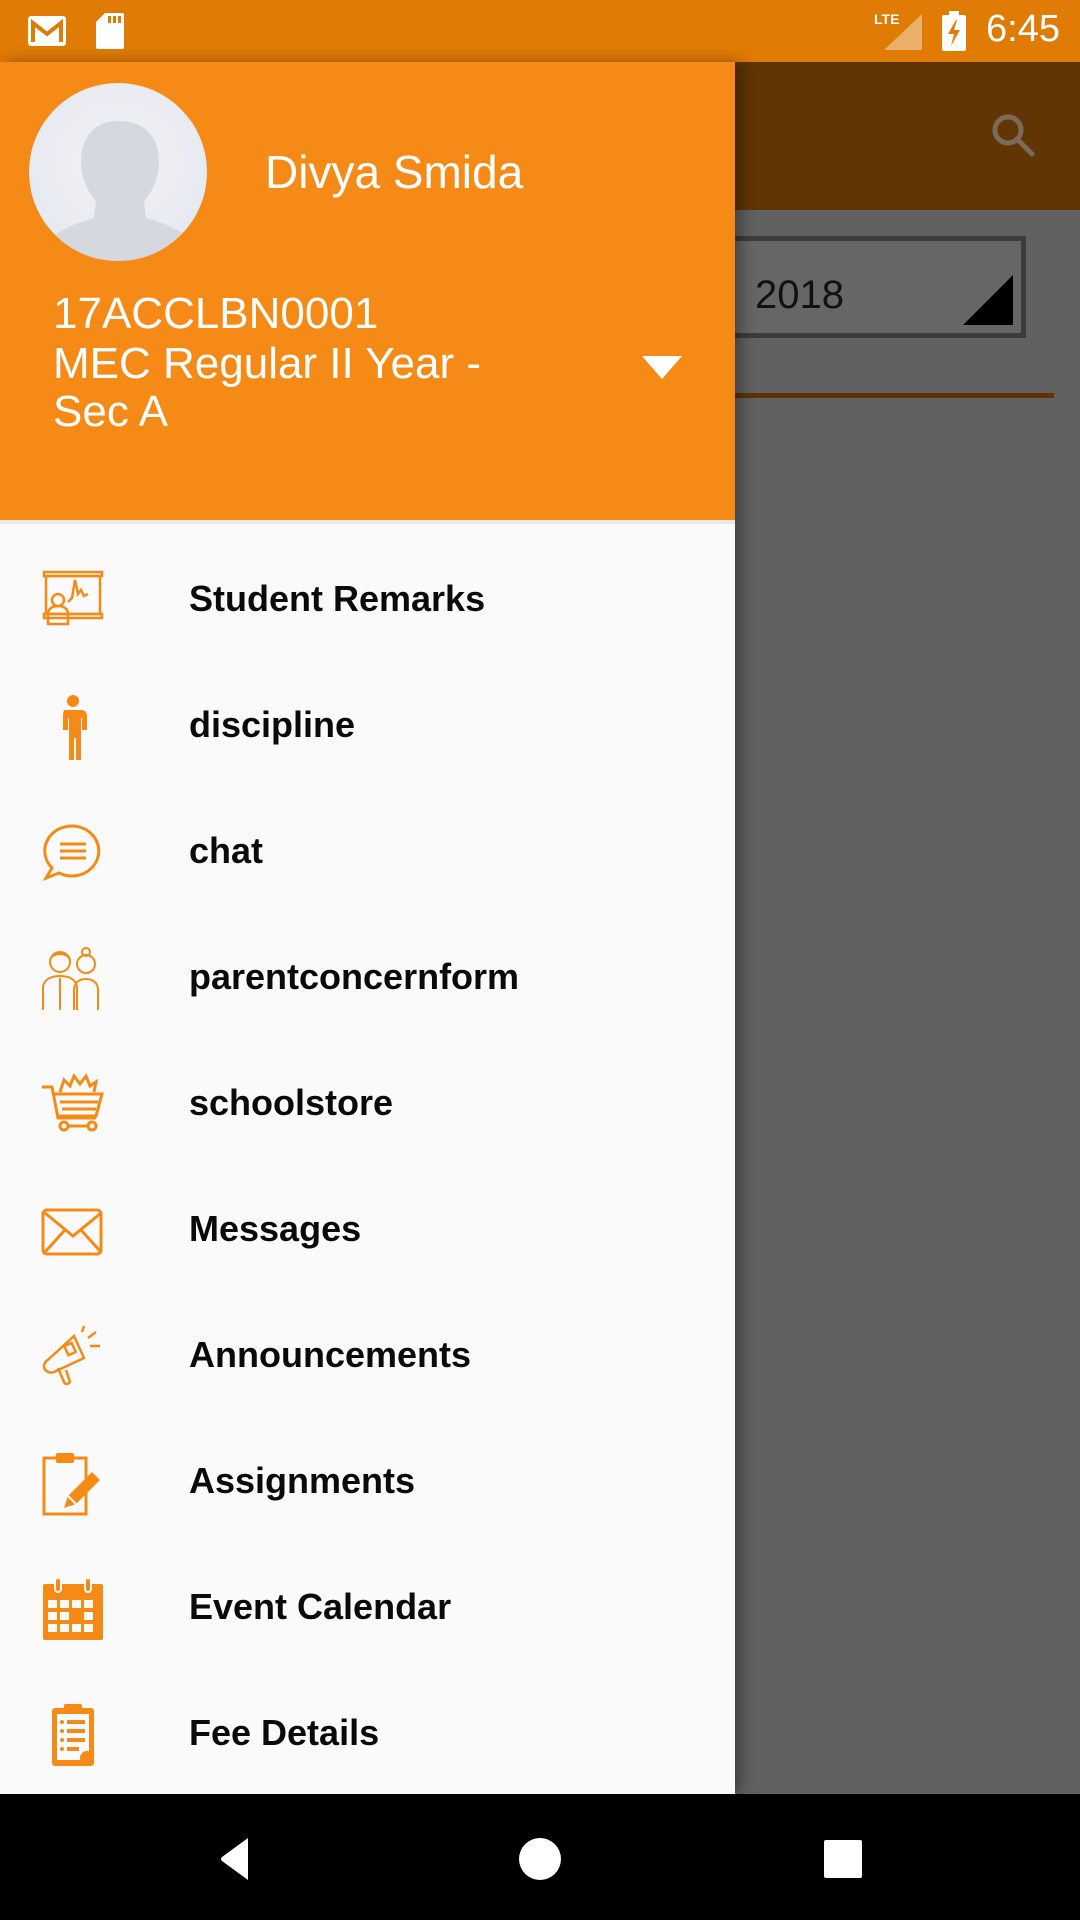  What do you see at coordinates (226, 850) in the screenshot?
I see `menu-label: chat` at bounding box center [226, 850].